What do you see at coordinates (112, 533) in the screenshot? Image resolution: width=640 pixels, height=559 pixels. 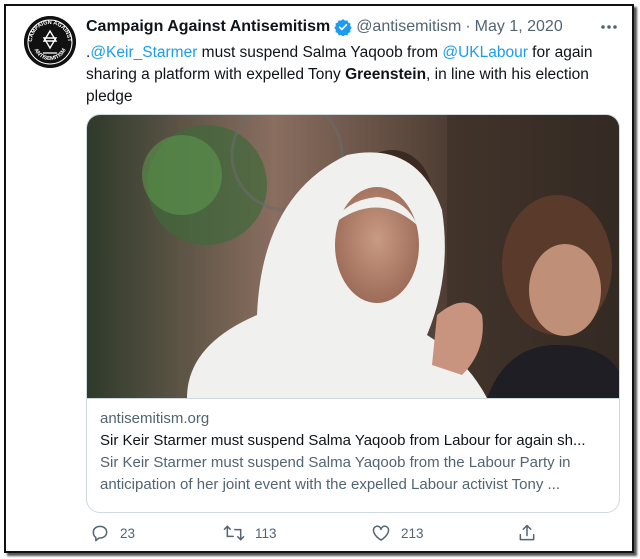 I see `reply-button: 23` at bounding box center [112, 533].